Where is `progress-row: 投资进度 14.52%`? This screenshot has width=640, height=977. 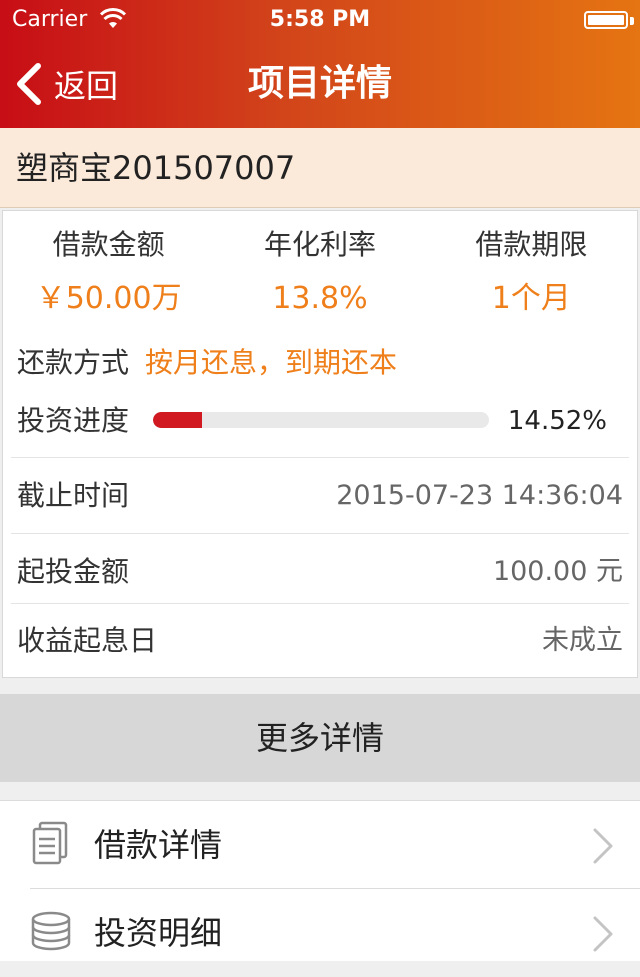 progress-row: 投资进度 14.52% is located at coordinates (322, 421).